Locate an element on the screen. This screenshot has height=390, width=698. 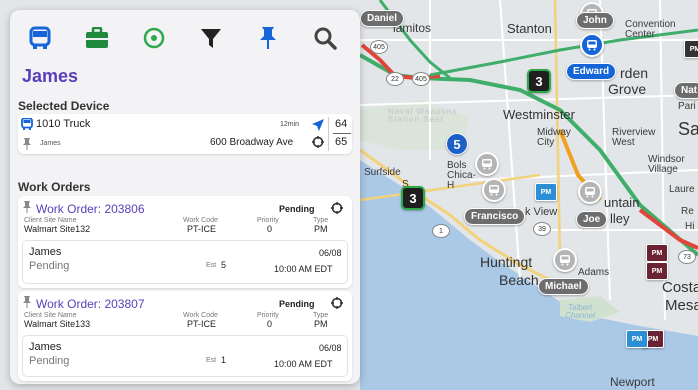
truck-icon is located at coordinates (27, 124).